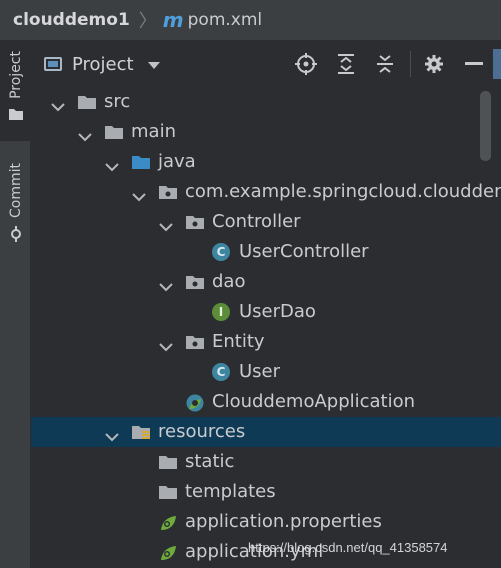  Describe the element at coordinates (497, 64) in the screenshot. I see `panel-edge-indicator` at that location.